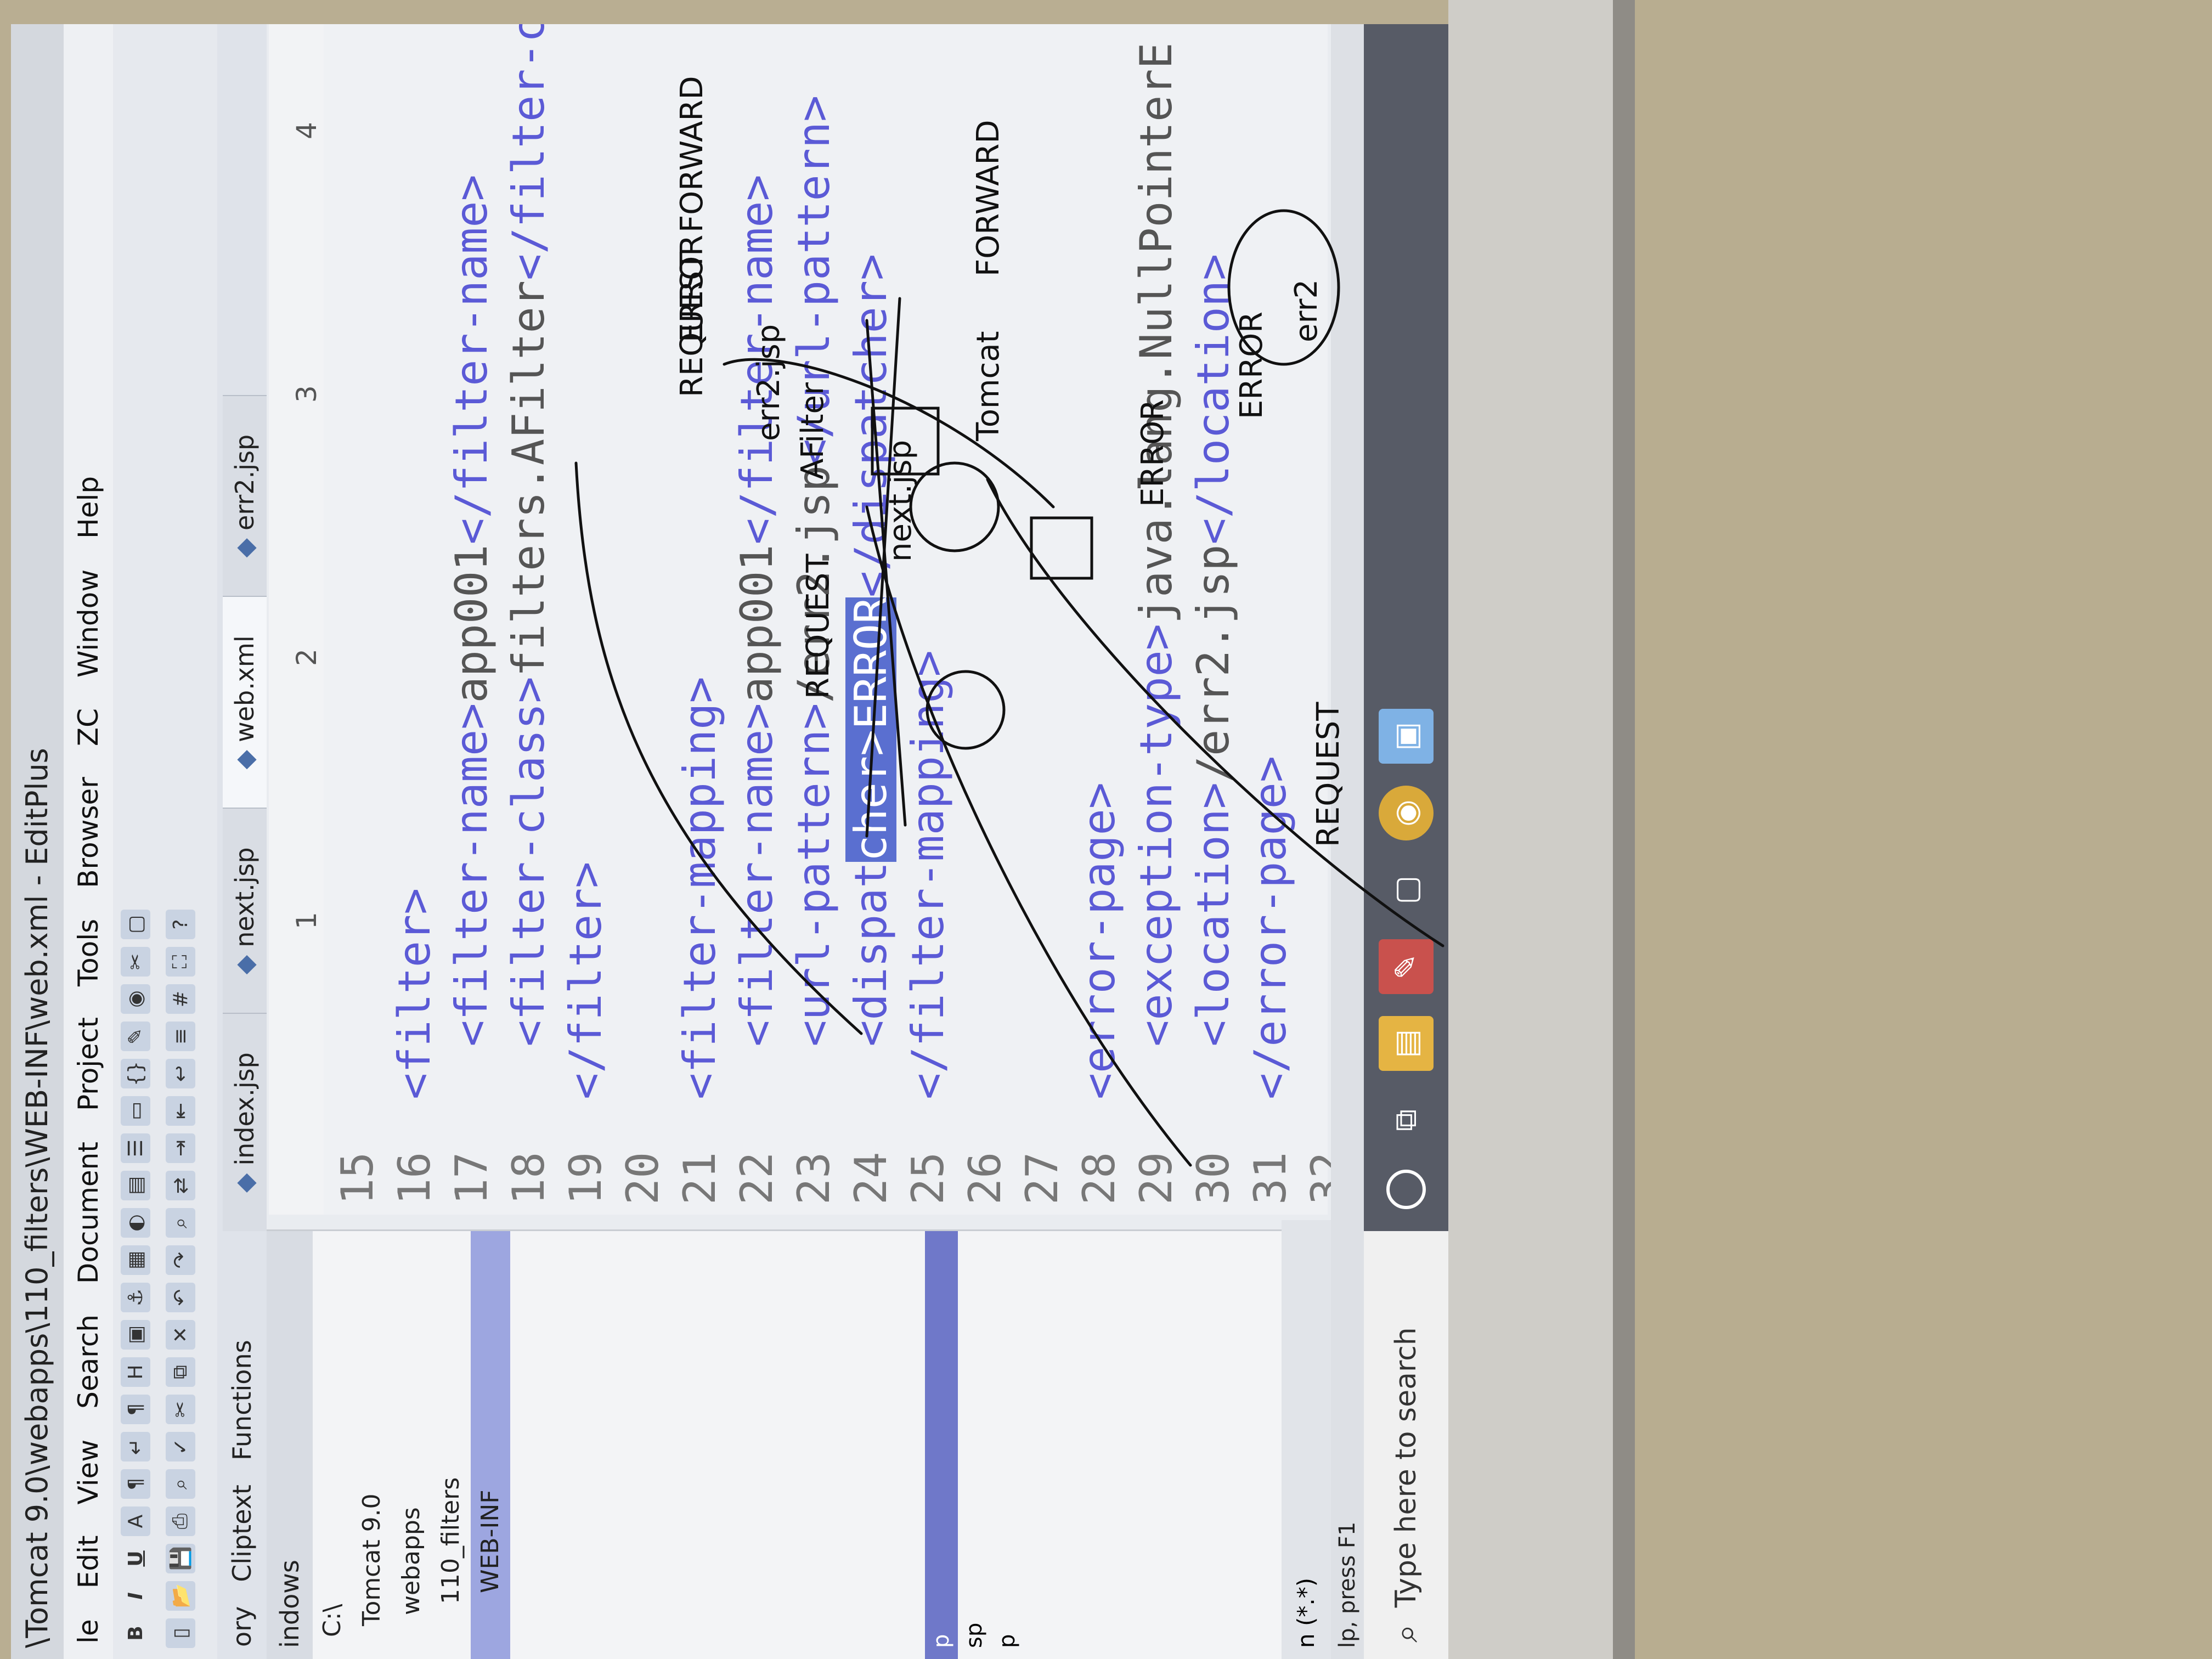 This screenshot has width=2212, height=1659. I want to click on outdent-icon: ⇤, so click(180, 1111).